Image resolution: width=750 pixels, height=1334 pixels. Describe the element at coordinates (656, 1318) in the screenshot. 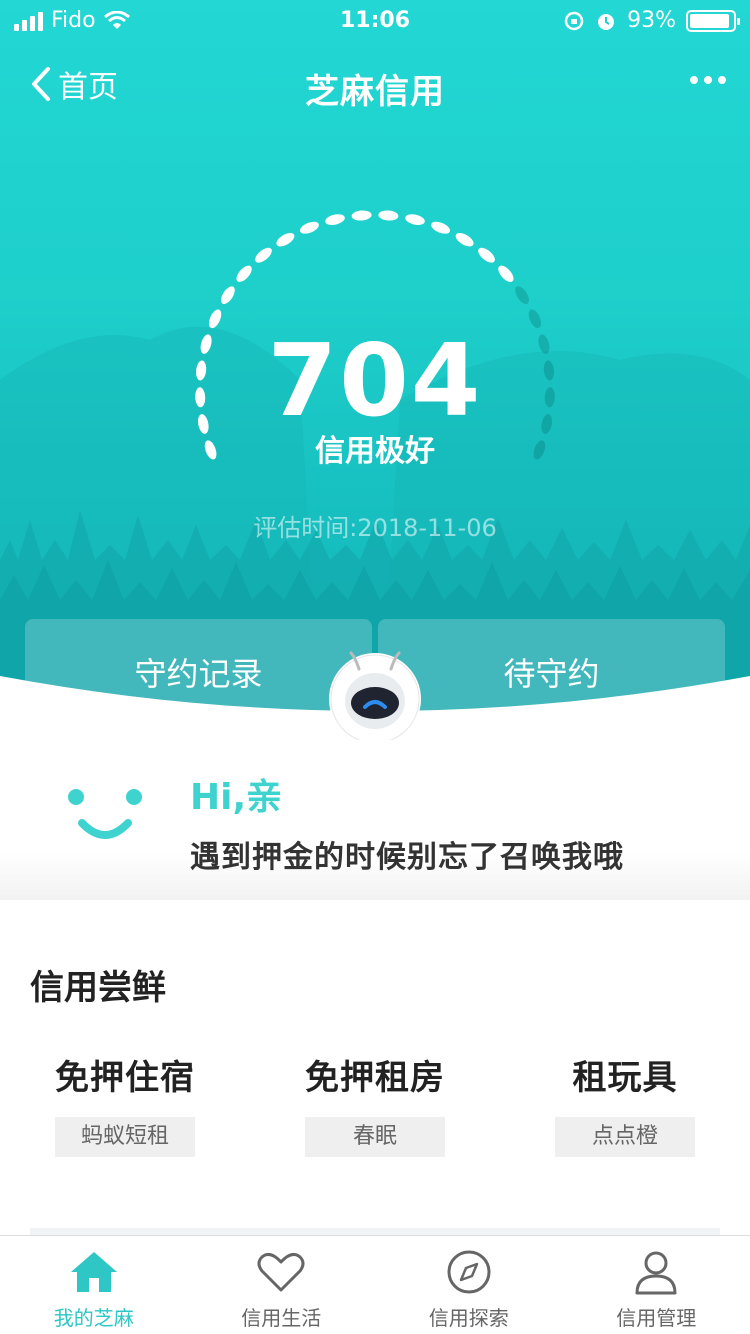

I see `tab-label: 信用管理` at that location.